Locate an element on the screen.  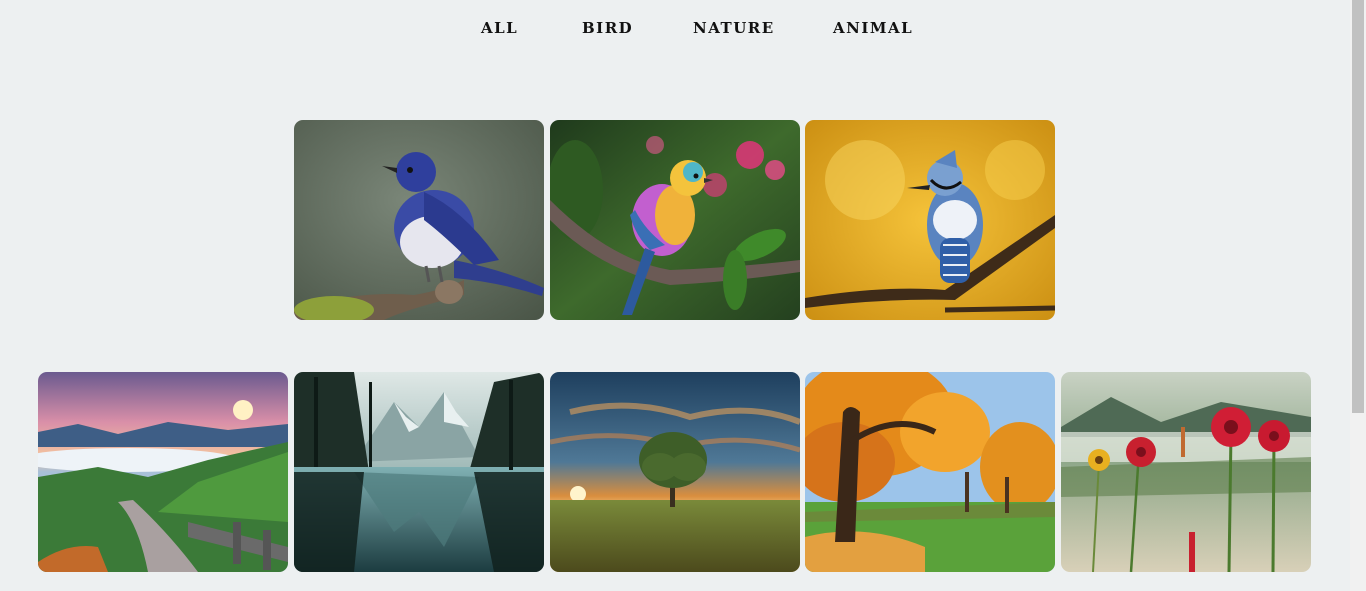
blue-jay-image is located at coordinates (930, 220).